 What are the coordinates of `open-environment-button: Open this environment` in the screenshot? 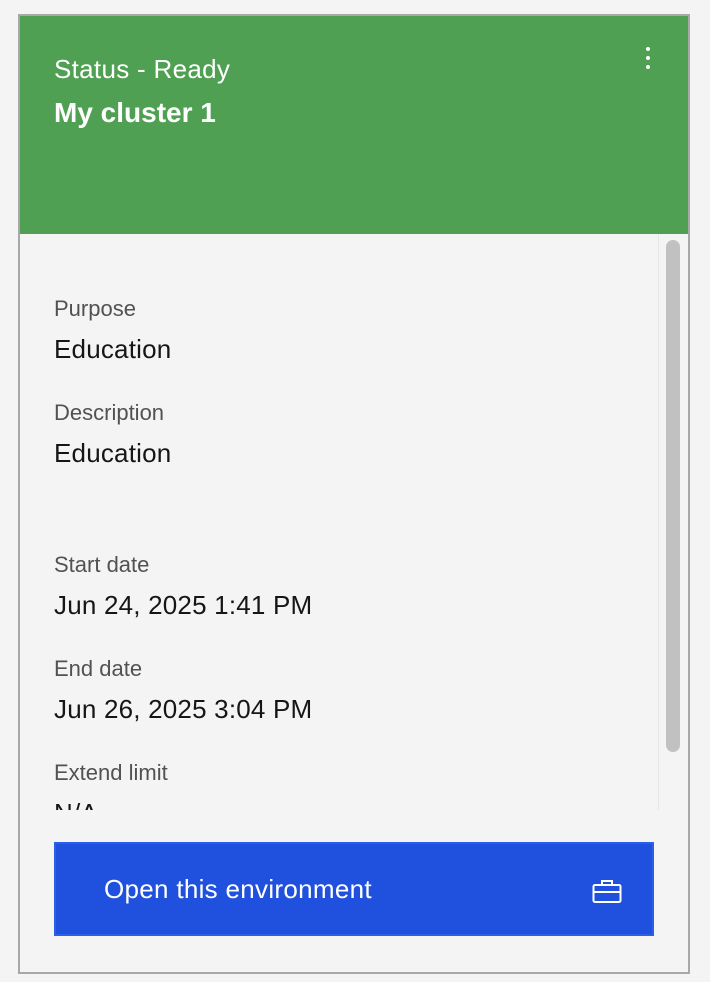 It's located at (354, 889).